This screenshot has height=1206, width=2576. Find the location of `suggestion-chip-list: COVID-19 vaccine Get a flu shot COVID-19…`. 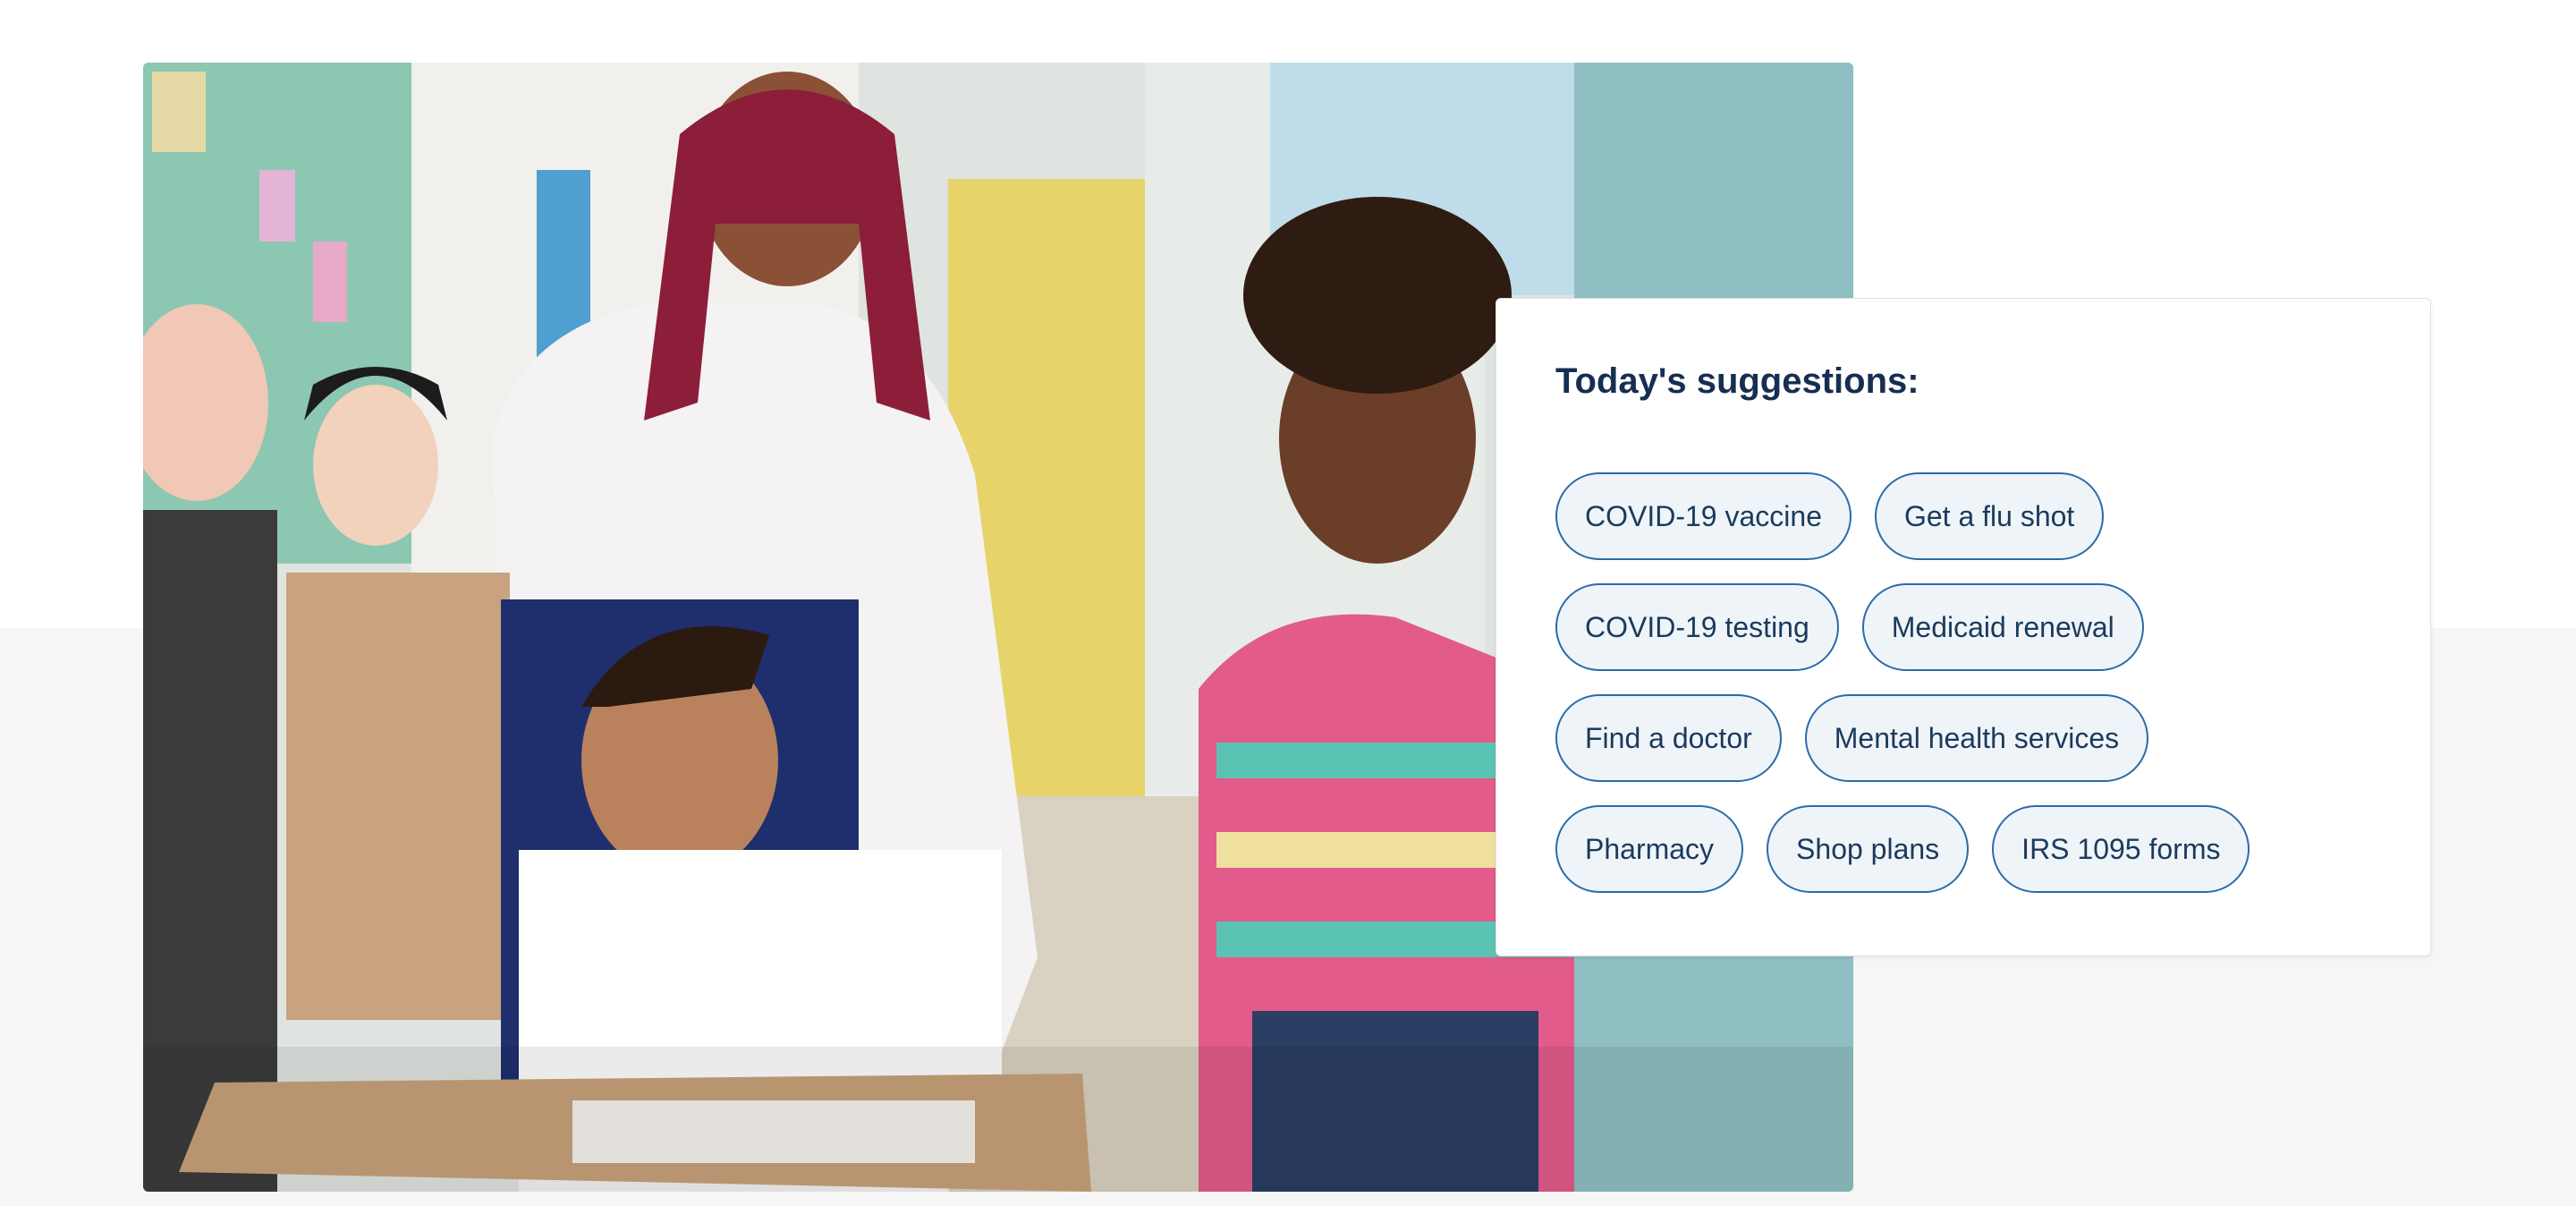

suggestion-chip-list: COVID-19 vaccine Get a flu shot COVID-19… is located at coordinates (1966, 694).